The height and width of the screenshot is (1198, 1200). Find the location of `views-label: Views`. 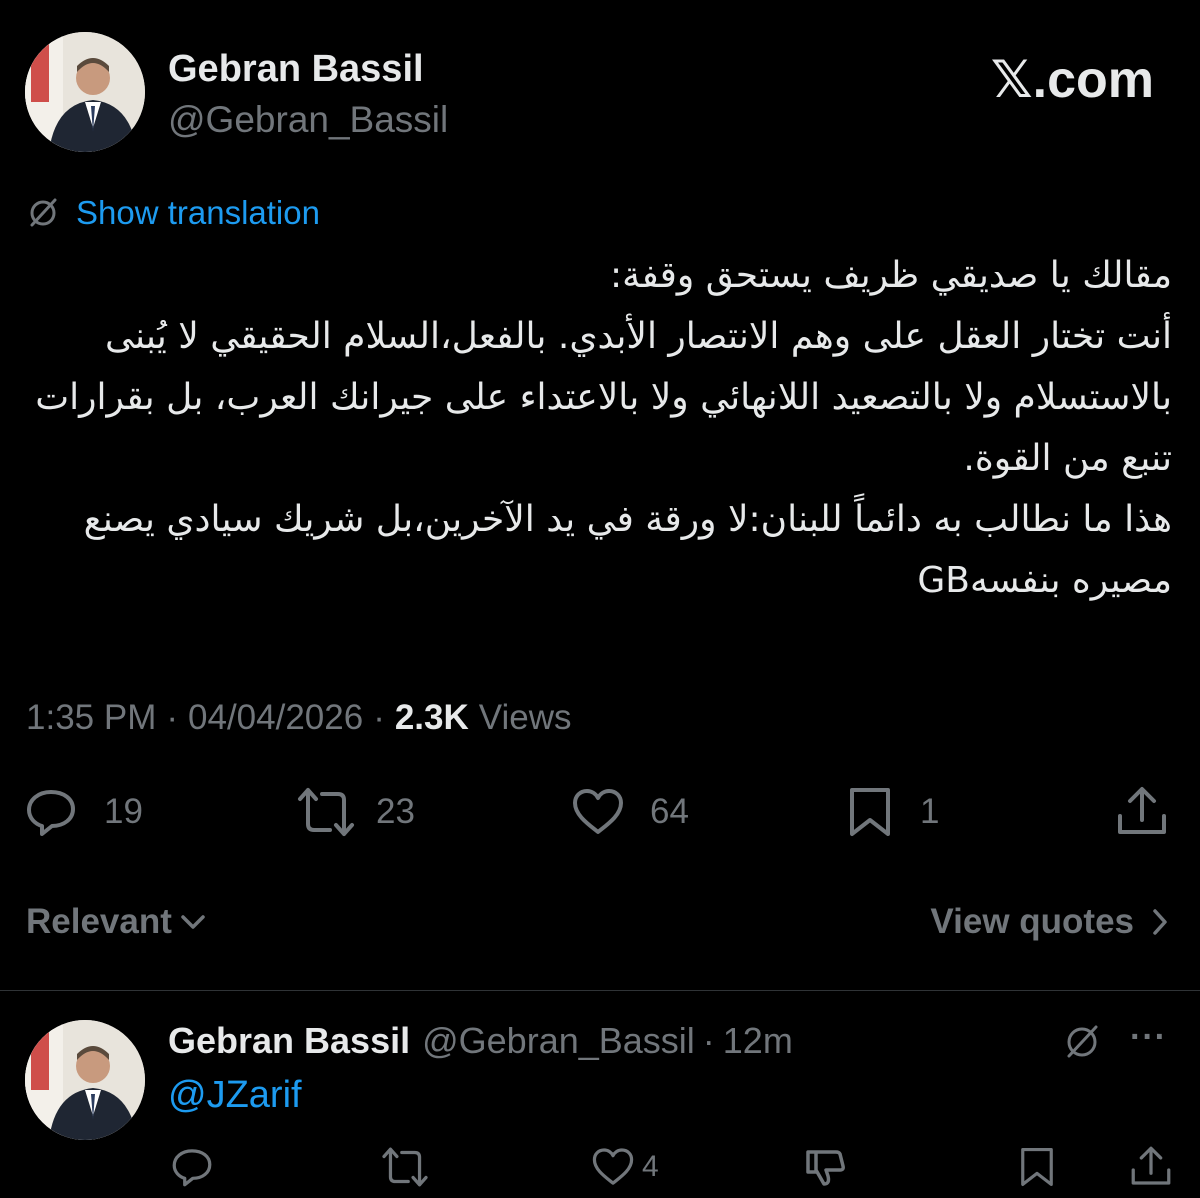

views-label: Views is located at coordinates (525, 718).